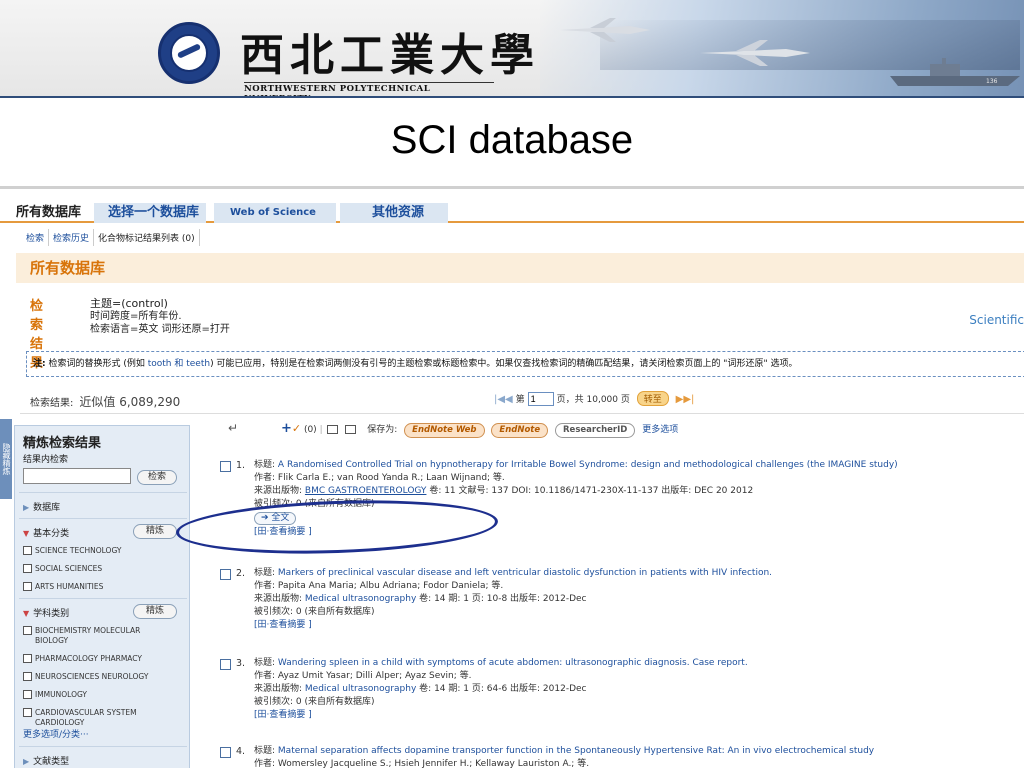 The height and width of the screenshot is (768, 1024). Describe the element at coordinates (46, 760) in the screenshot. I see `doctype-section: ▶ 文献类型` at that location.